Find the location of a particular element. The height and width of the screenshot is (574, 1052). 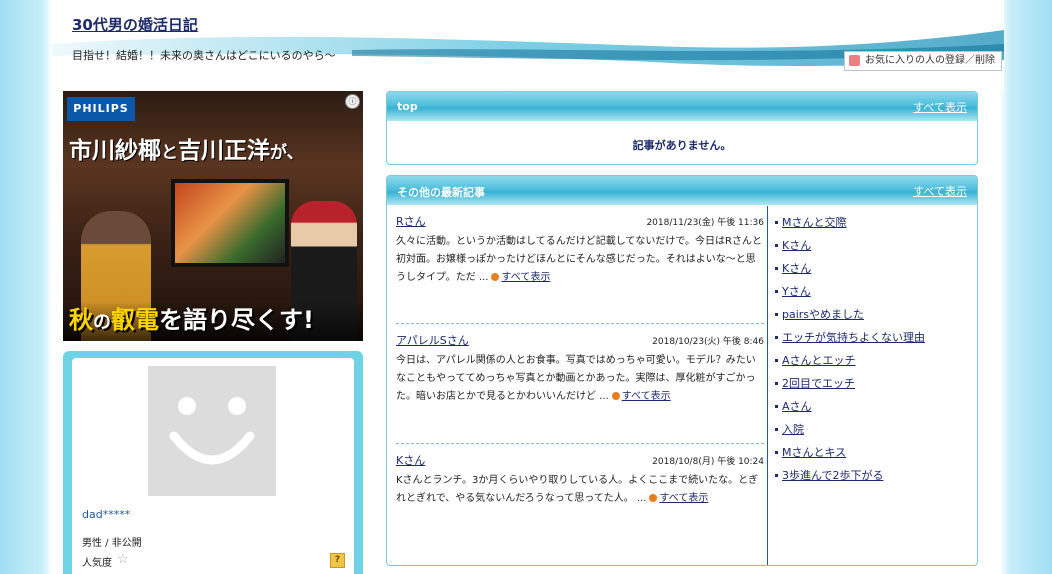

recent-article-link: Aさんとエッチ is located at coordinates (819, 360).